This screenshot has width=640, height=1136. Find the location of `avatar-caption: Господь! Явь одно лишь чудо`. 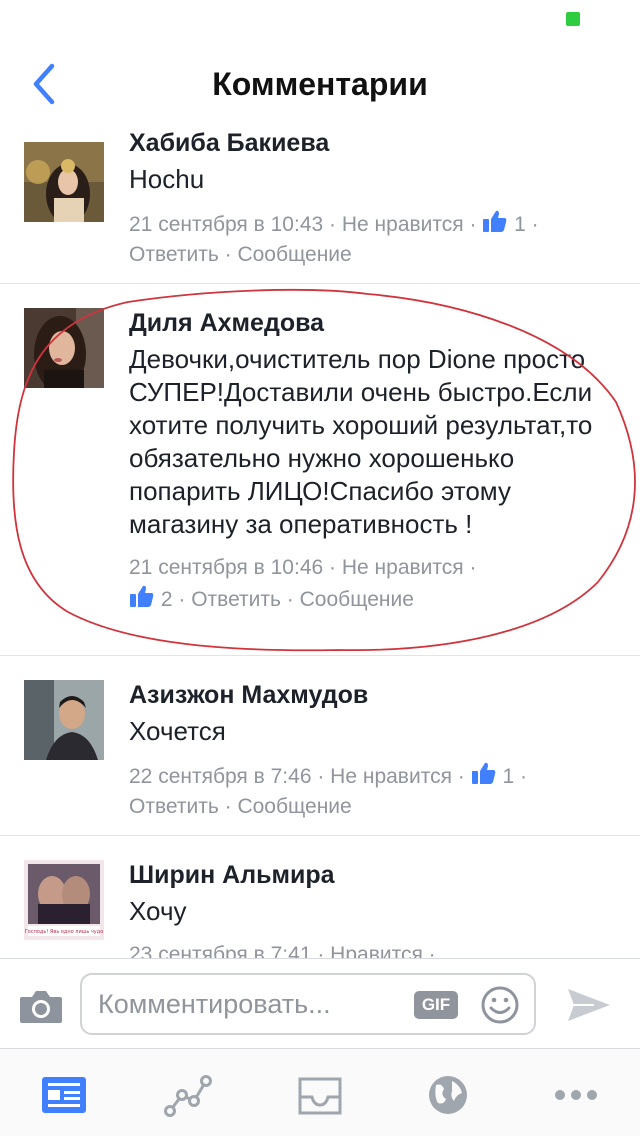

avatar-caption: Господь! Явь одно лишь чудо is located at coordinates (64, 932).